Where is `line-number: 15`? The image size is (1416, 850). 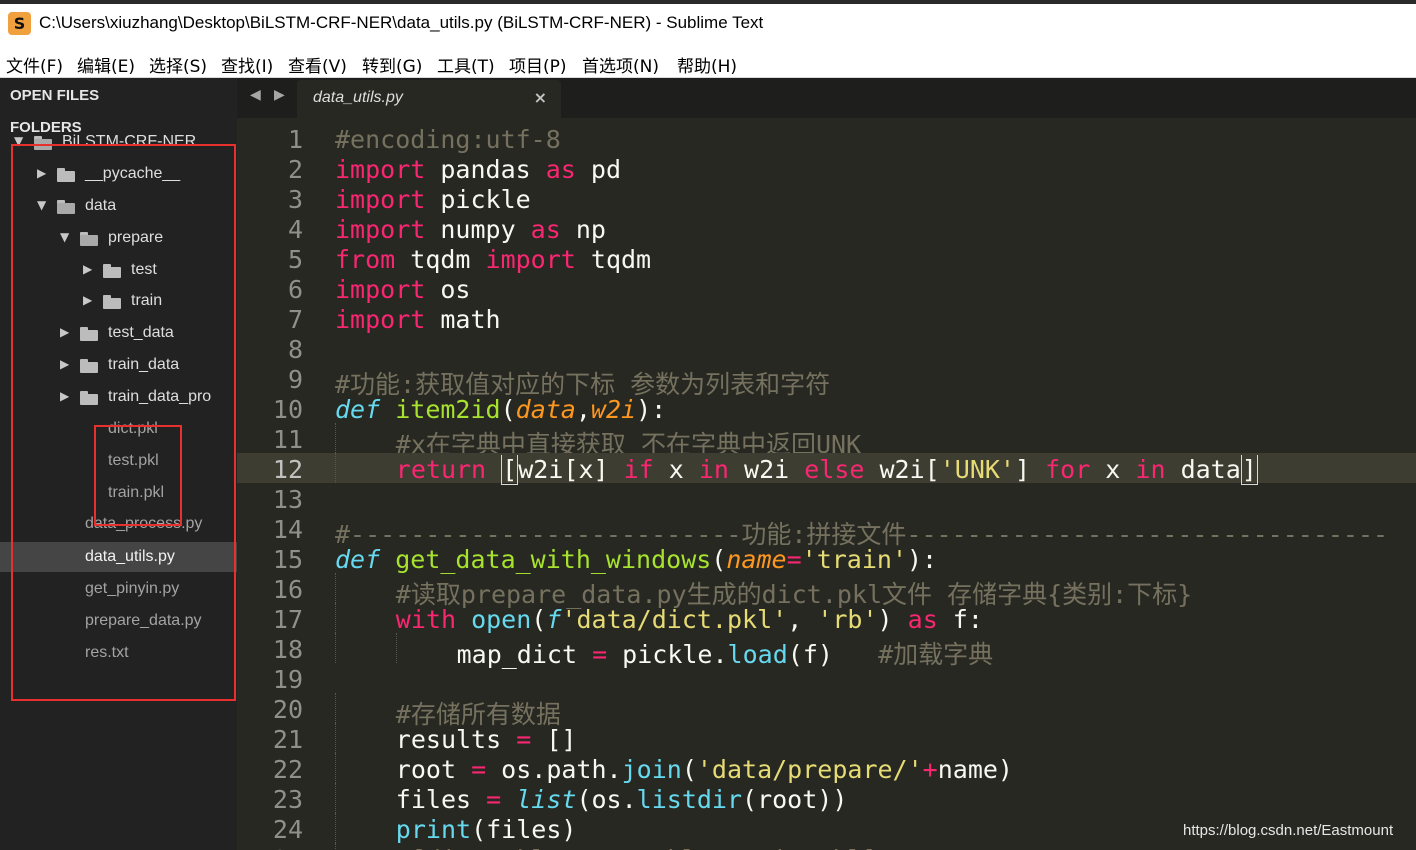 line-number: 15 is located at coordinates (287, 559).